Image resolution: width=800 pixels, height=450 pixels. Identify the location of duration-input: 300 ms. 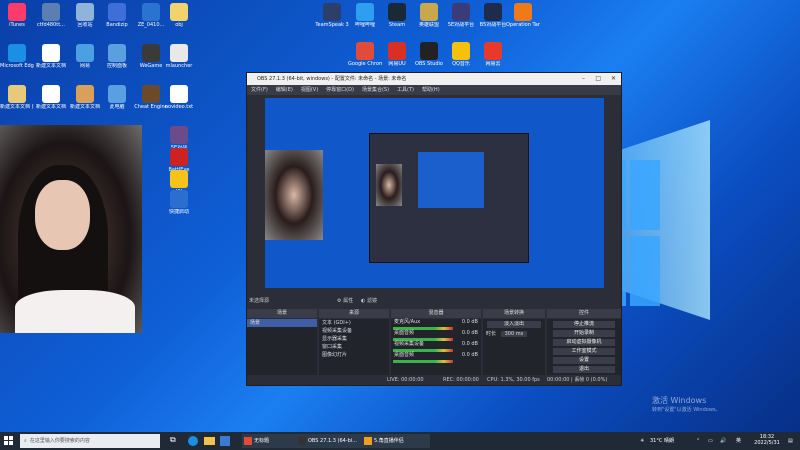
(514, 334).